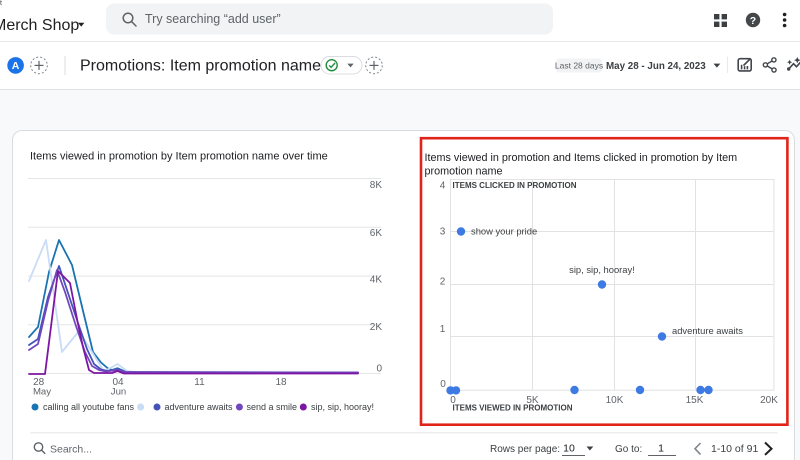  I want to click on svg-text: May, so click(42, 391).